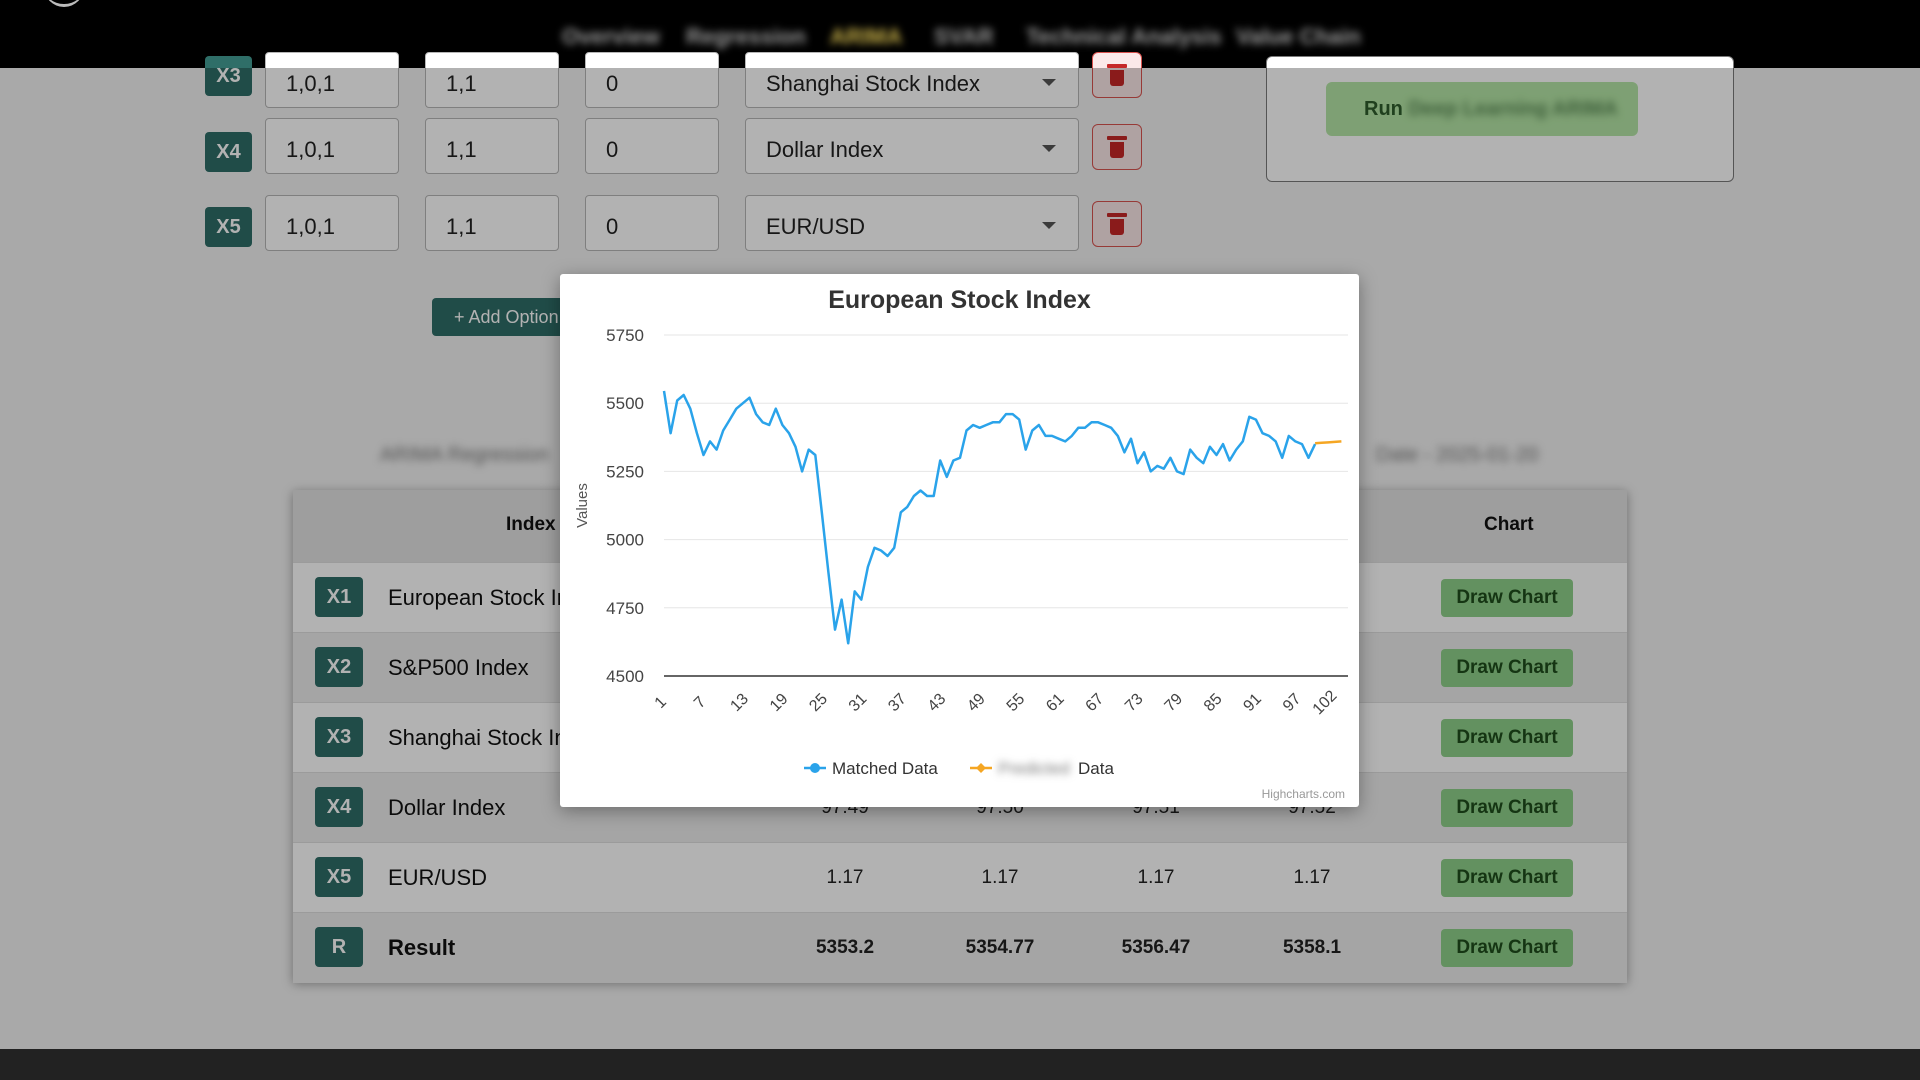 The image size is (1920, 1080). What do you see at coordinates (818, 702) in the screenshot?
I see `x-tick-label: 25` at bounding box center [818, 702].